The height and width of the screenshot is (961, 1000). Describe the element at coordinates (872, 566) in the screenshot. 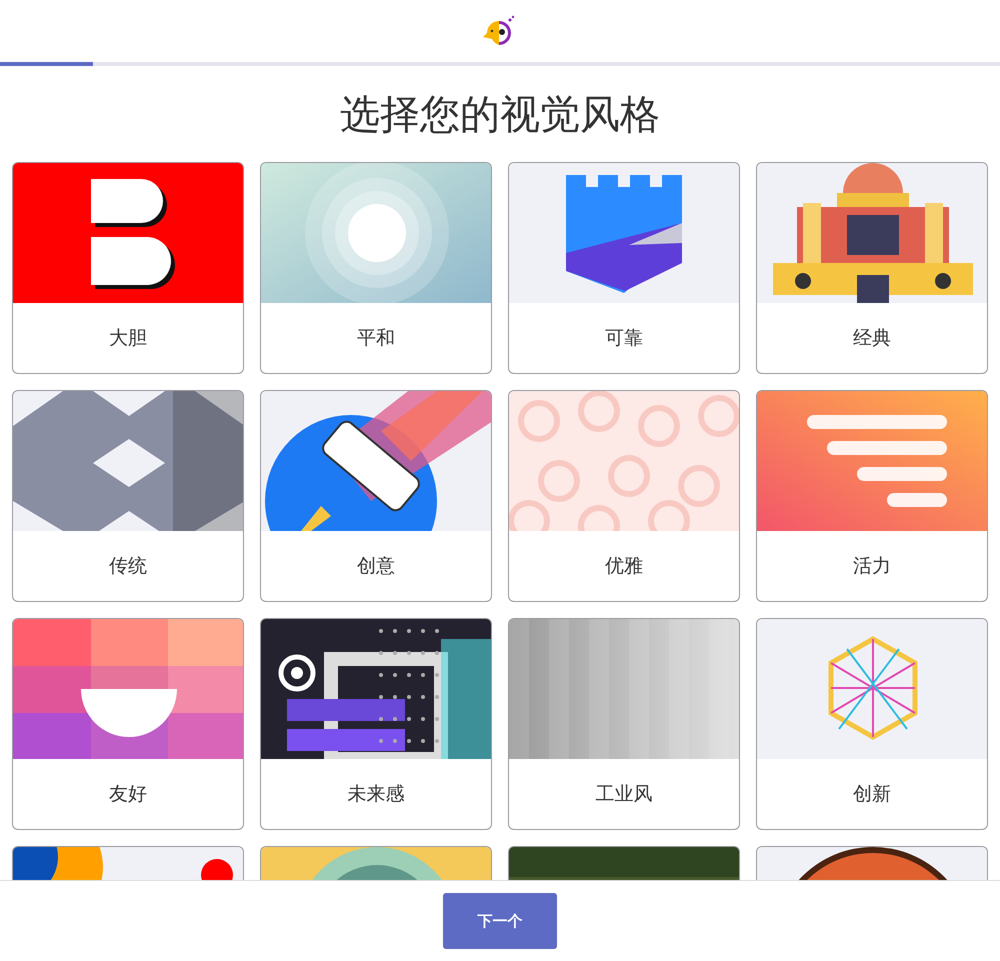

I see `style-label: 活力` at that location.